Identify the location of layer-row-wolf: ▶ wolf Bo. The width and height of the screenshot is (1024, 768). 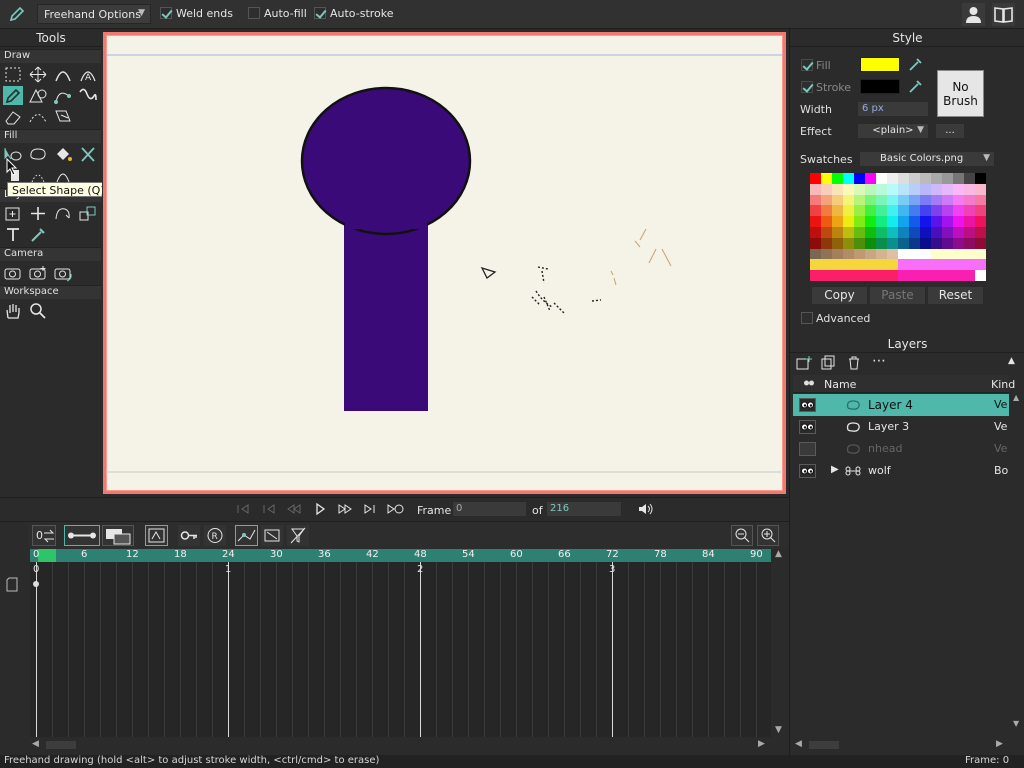
(901, 471).